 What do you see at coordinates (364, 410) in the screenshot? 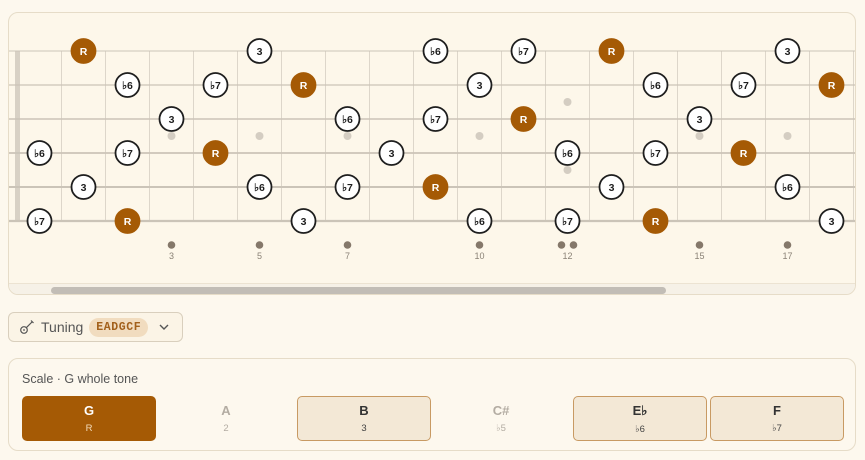
I see `note-name: B` at bounding box center [364, 410].